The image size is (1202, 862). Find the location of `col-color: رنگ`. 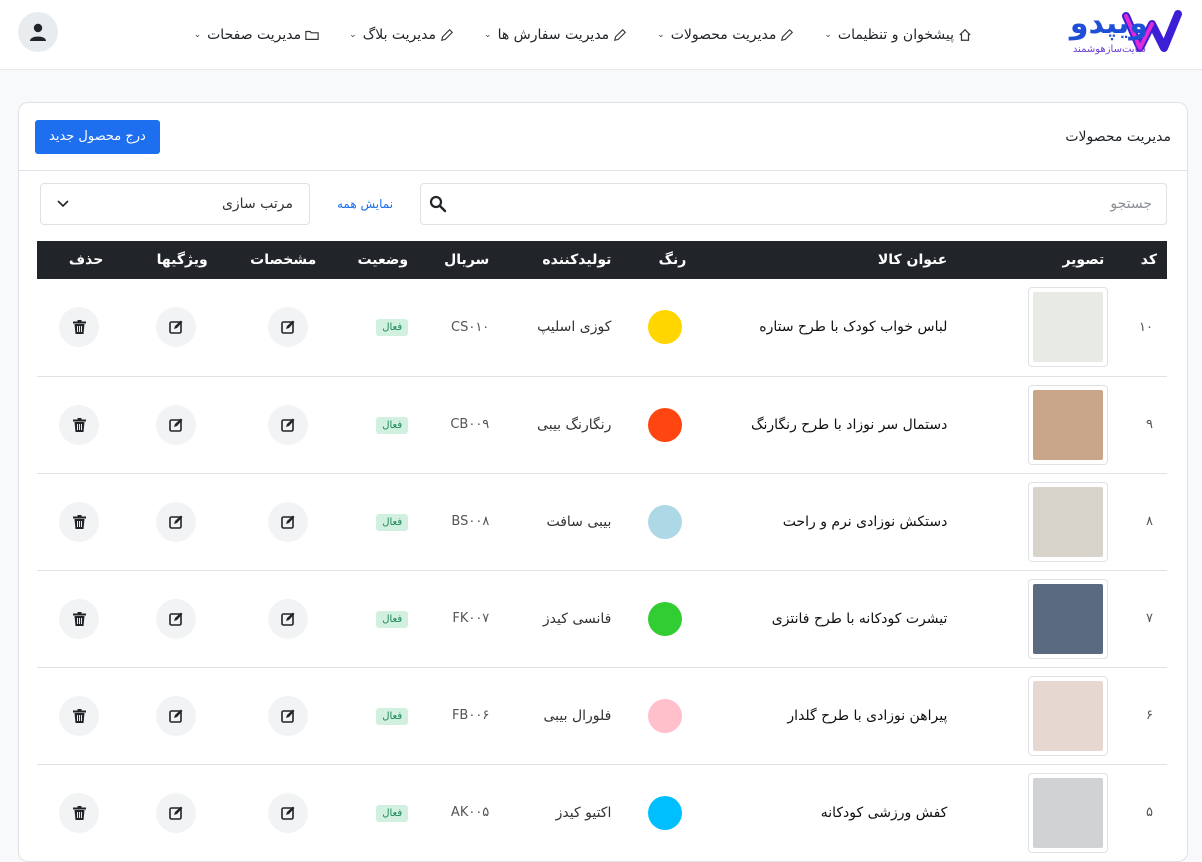

col-color: رنگ is located at coordinates (672, 260).